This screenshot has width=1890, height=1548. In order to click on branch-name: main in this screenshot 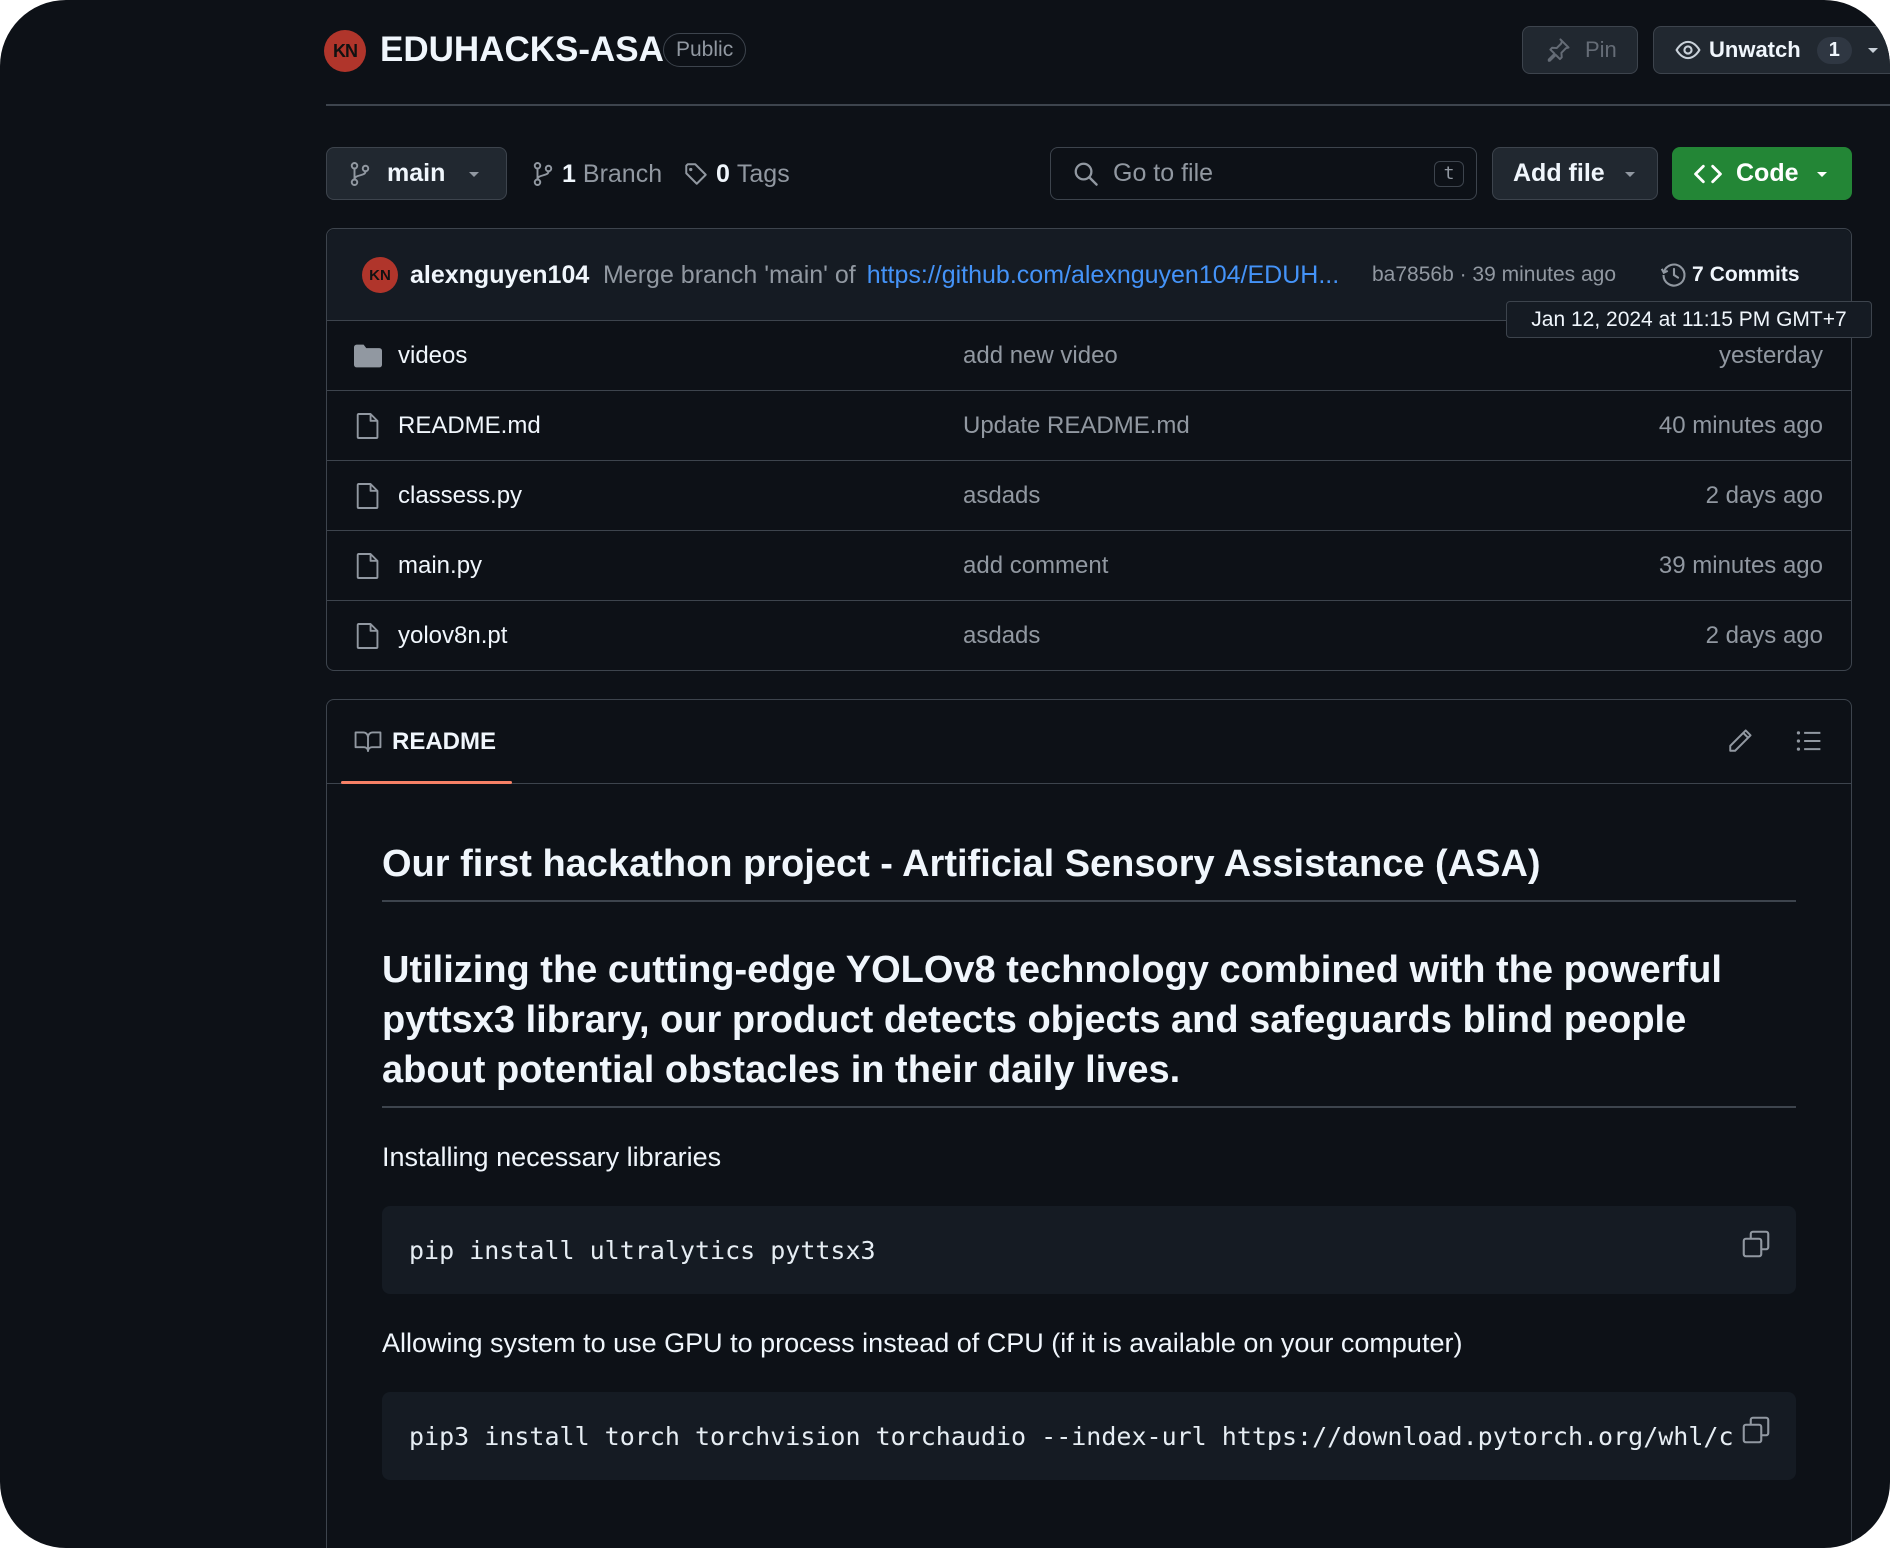, I will do `click(416, 173)`.